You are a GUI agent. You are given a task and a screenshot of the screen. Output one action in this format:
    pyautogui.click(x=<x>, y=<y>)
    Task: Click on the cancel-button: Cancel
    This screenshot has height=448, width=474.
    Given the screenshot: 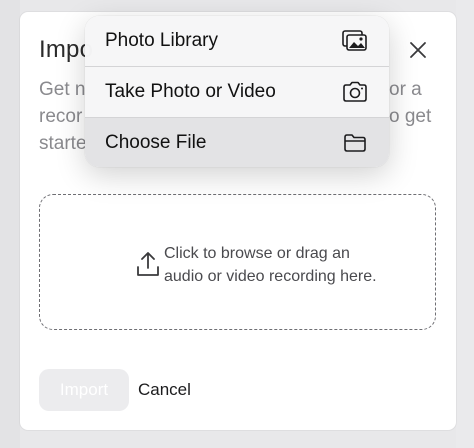 What is the action you would take?
    pyautogui.click(x=168, y=390)
    